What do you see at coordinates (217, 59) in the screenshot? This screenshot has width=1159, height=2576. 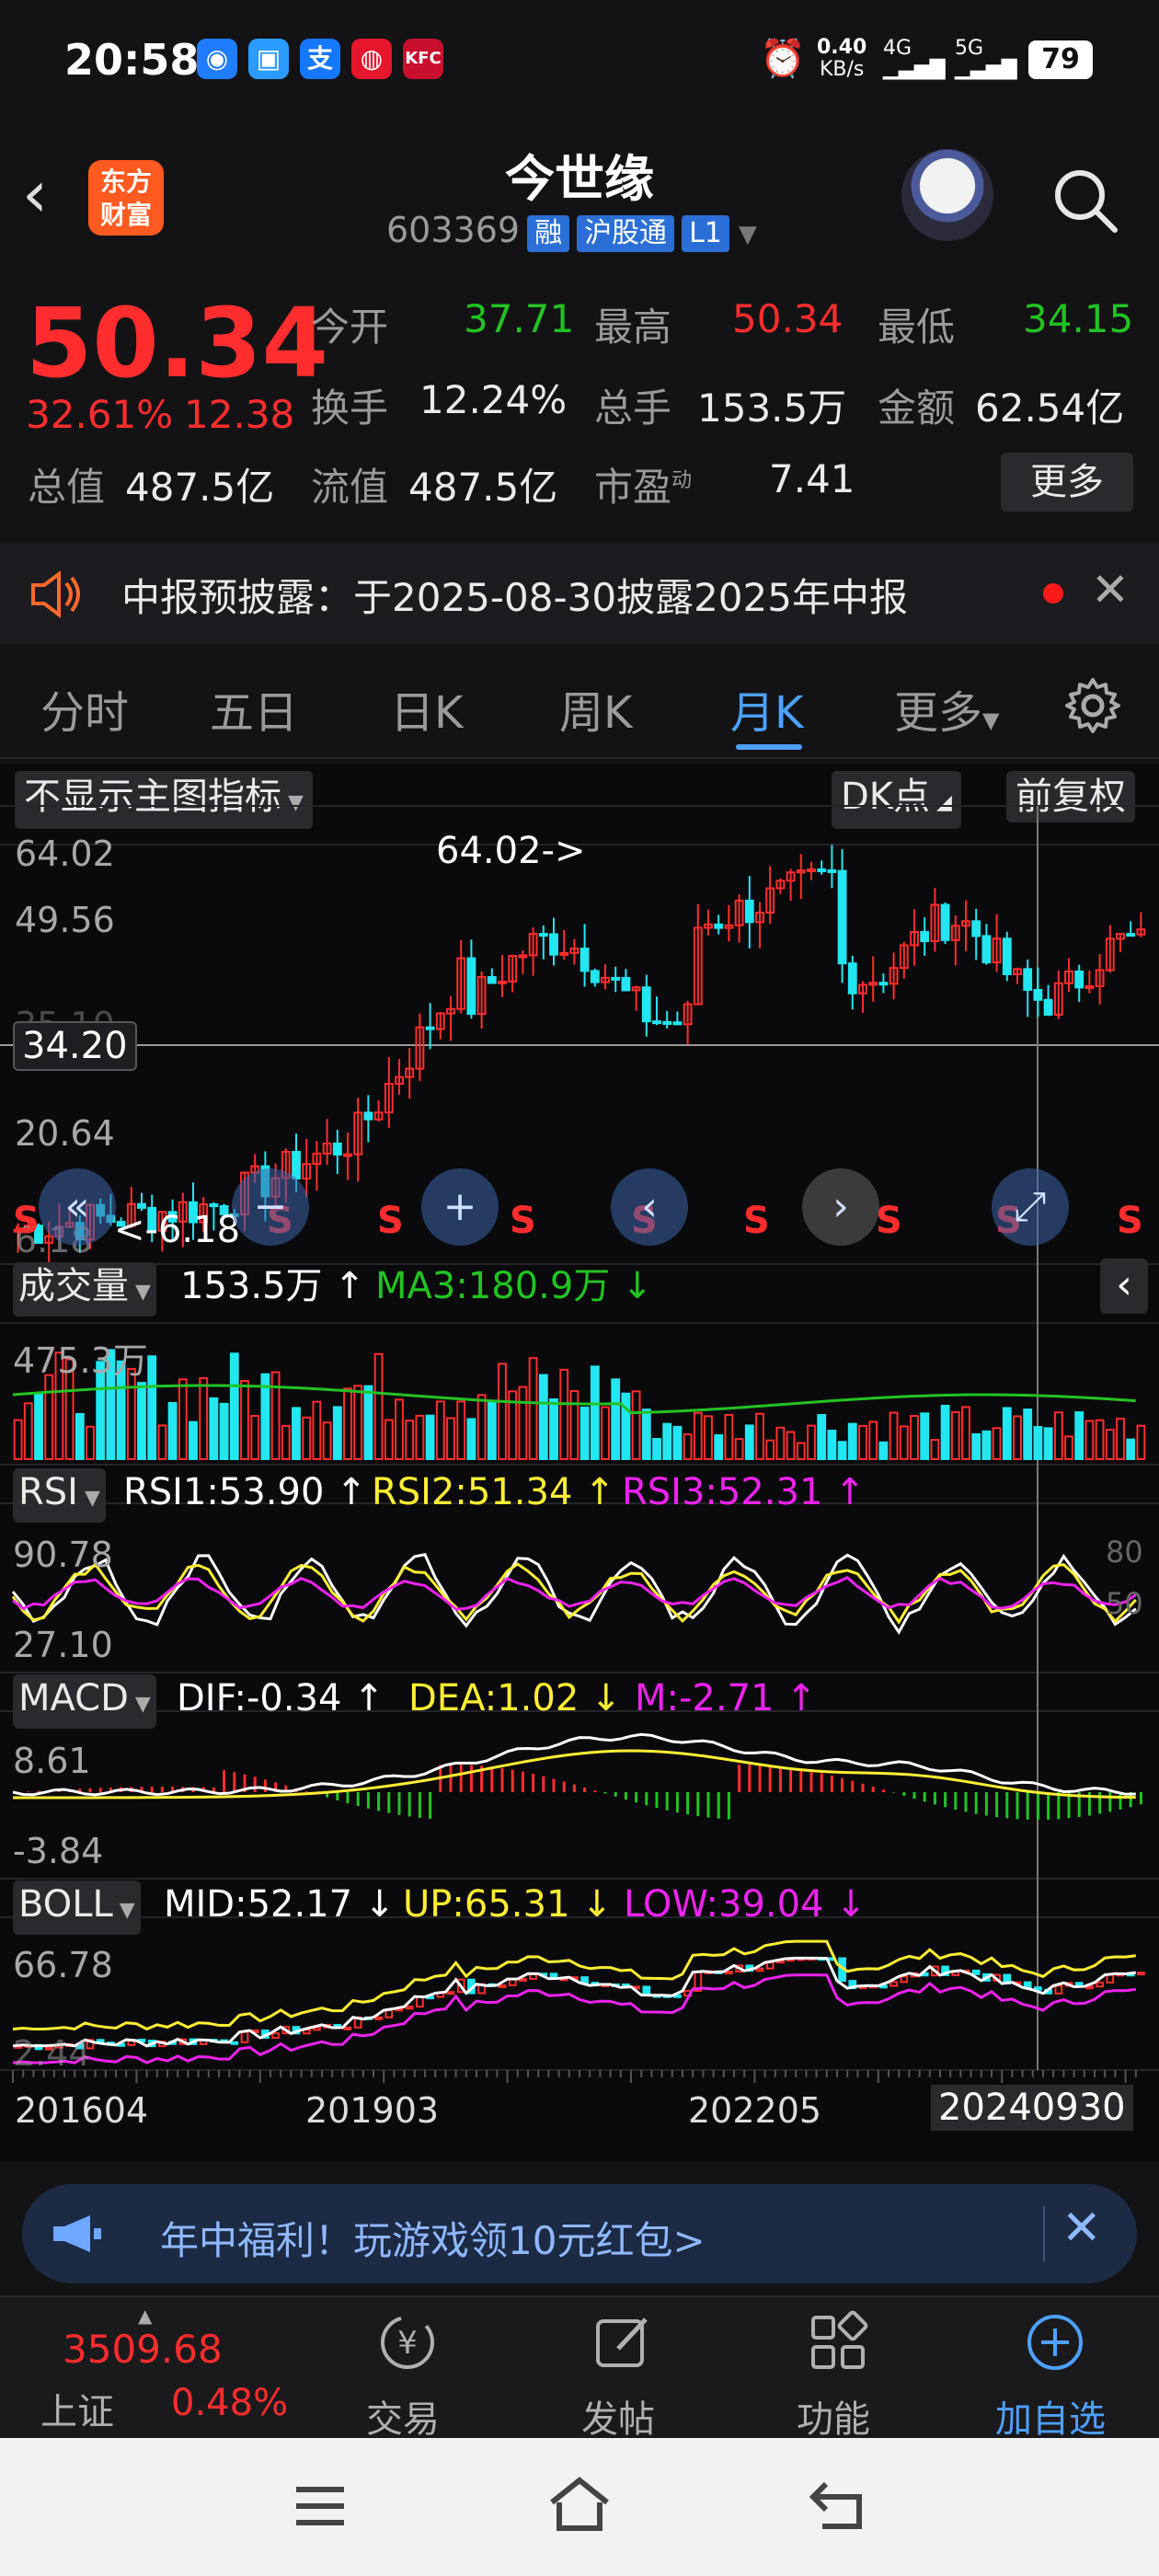 I see `app-notification-icon: ◉` at bounding box center [217, 59].